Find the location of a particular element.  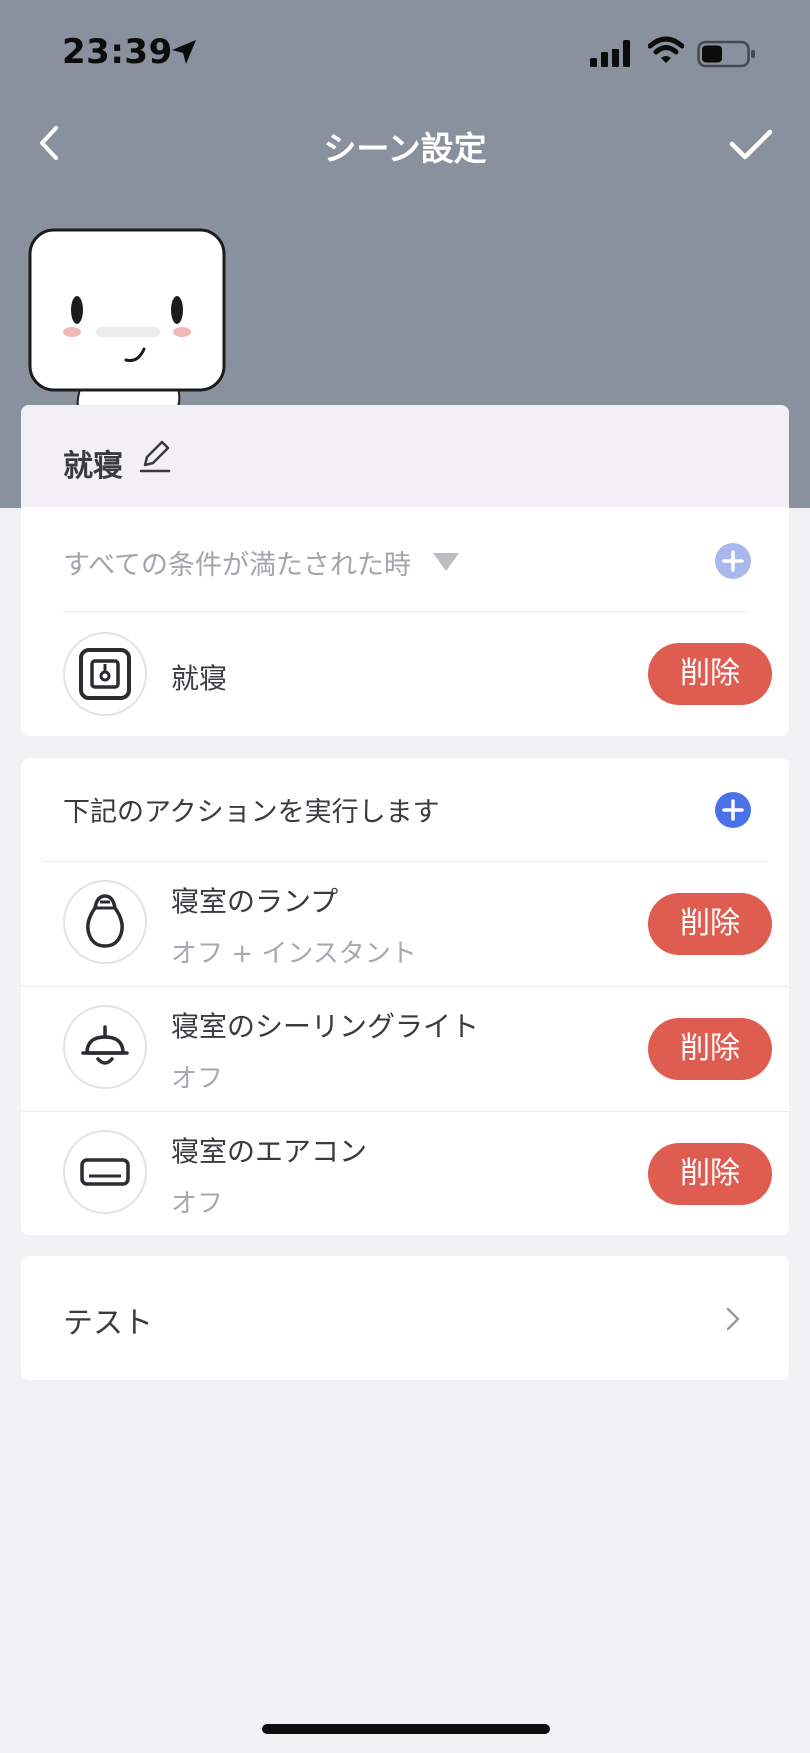

wifi-icon is located at coordinates (666, 49).